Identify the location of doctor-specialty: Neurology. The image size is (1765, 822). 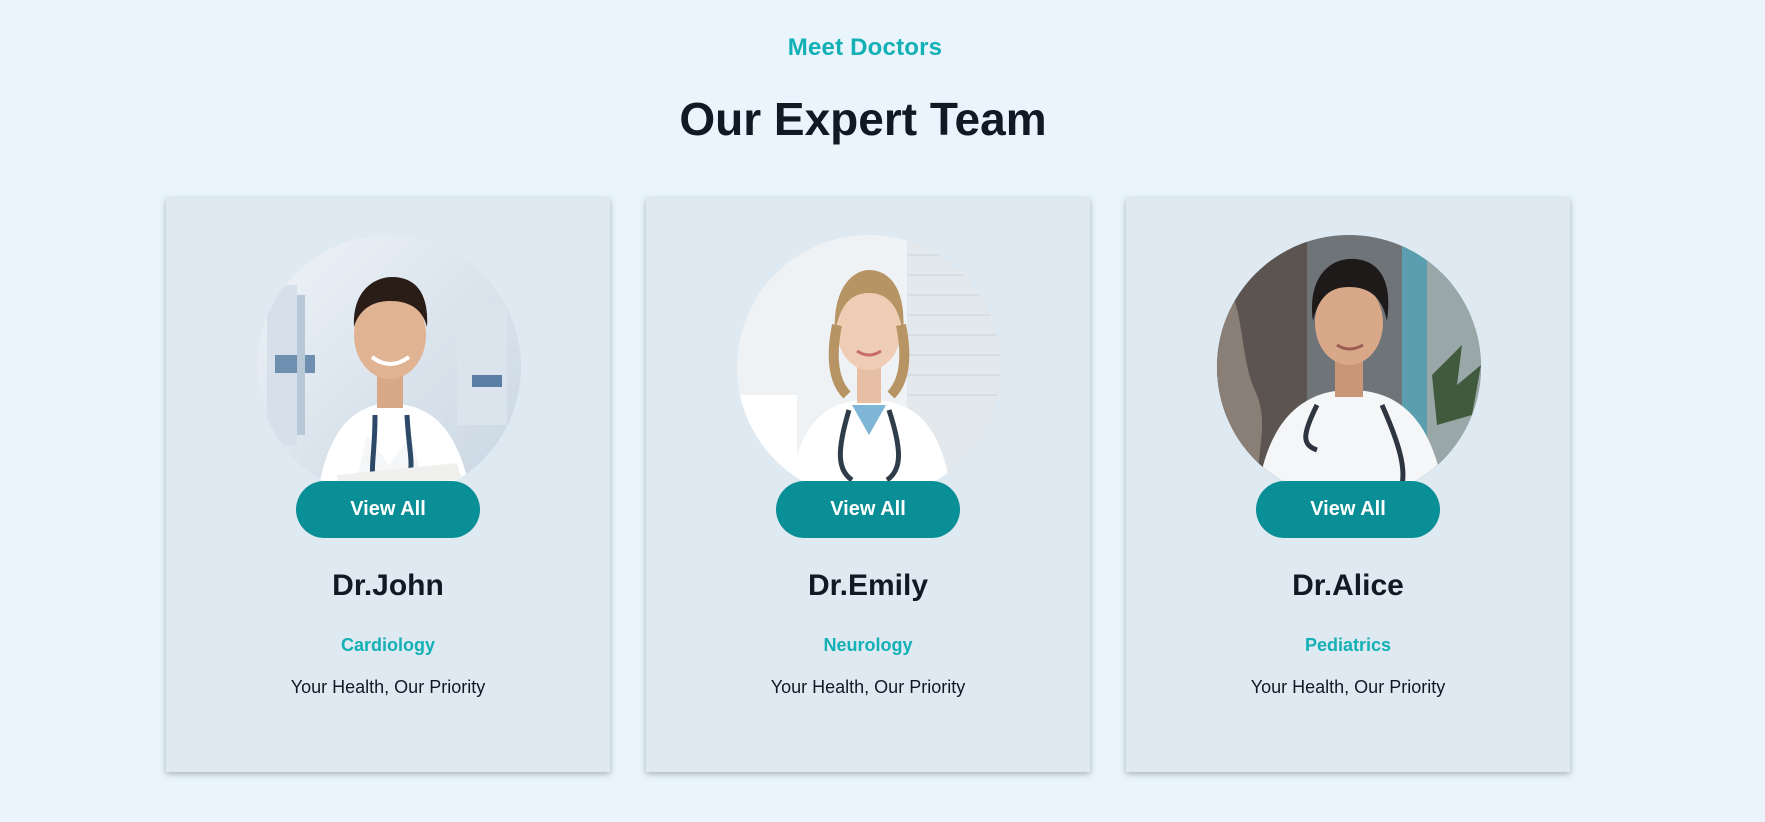
(868, 645).